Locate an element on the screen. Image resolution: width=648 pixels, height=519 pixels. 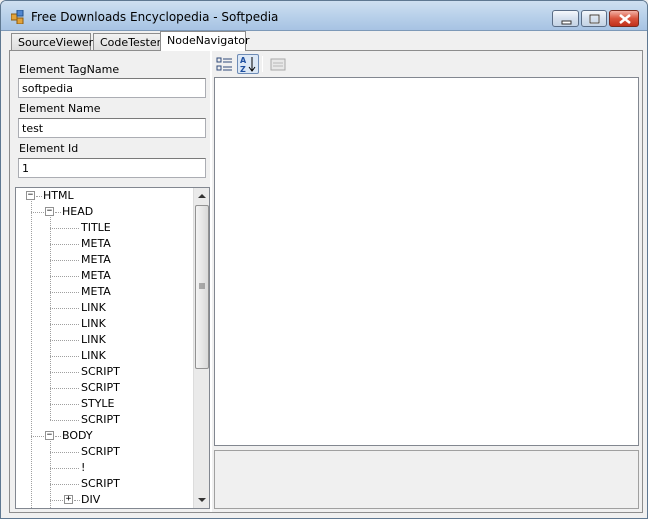
close-icon is located at coordinates (625, 19).